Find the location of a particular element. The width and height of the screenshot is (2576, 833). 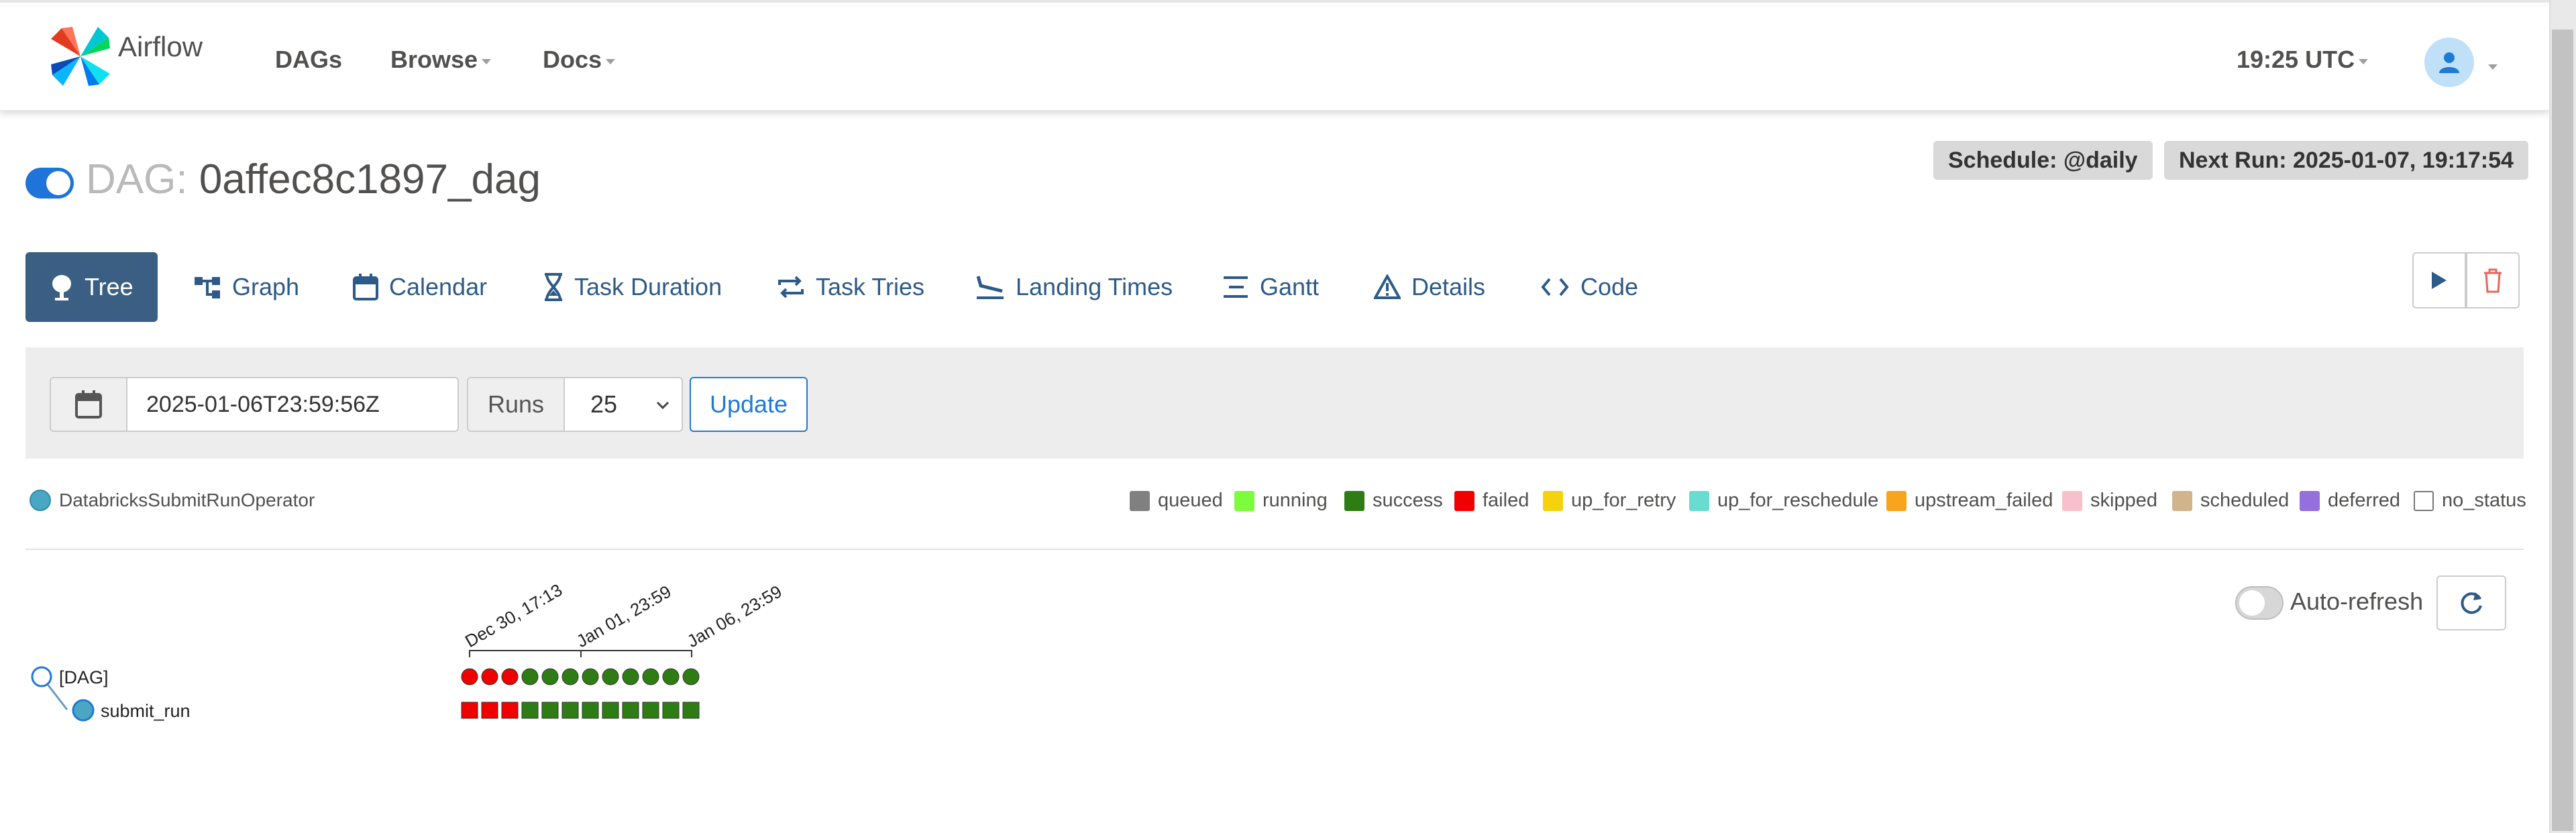

tab-label: Tree is located at coordinates (109, 286).